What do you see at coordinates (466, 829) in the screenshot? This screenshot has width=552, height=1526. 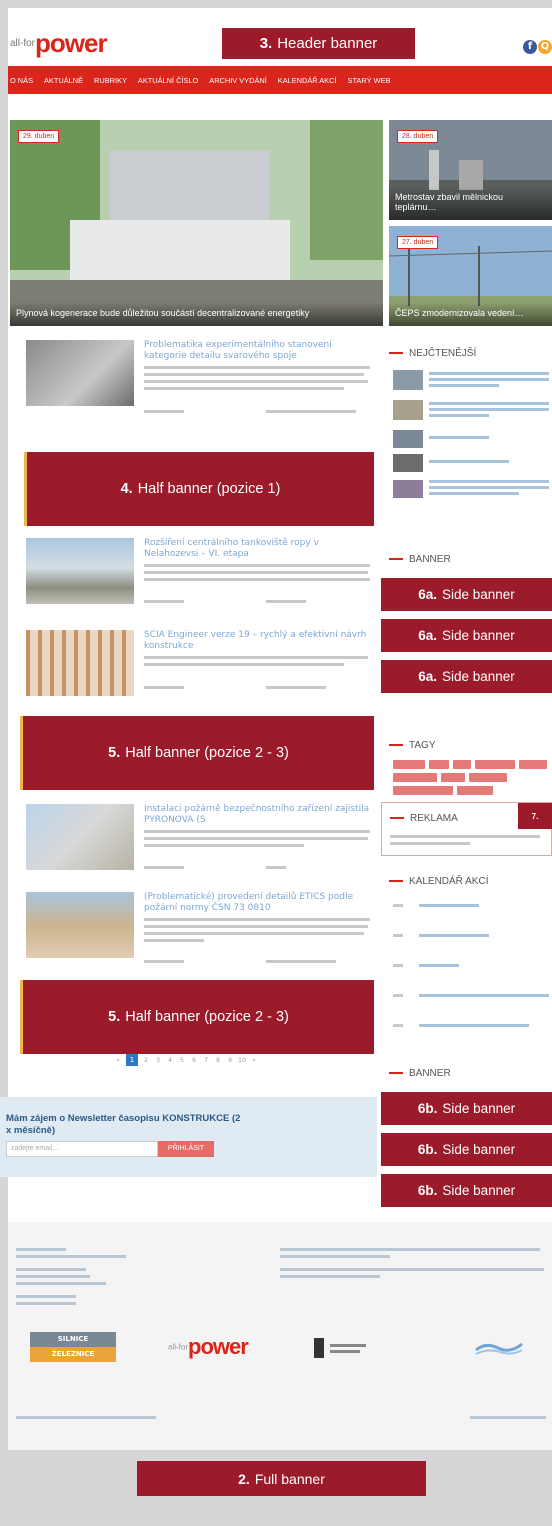 I see `reklama-box: REKLAMA 7.` at bounding box center [466, 829].